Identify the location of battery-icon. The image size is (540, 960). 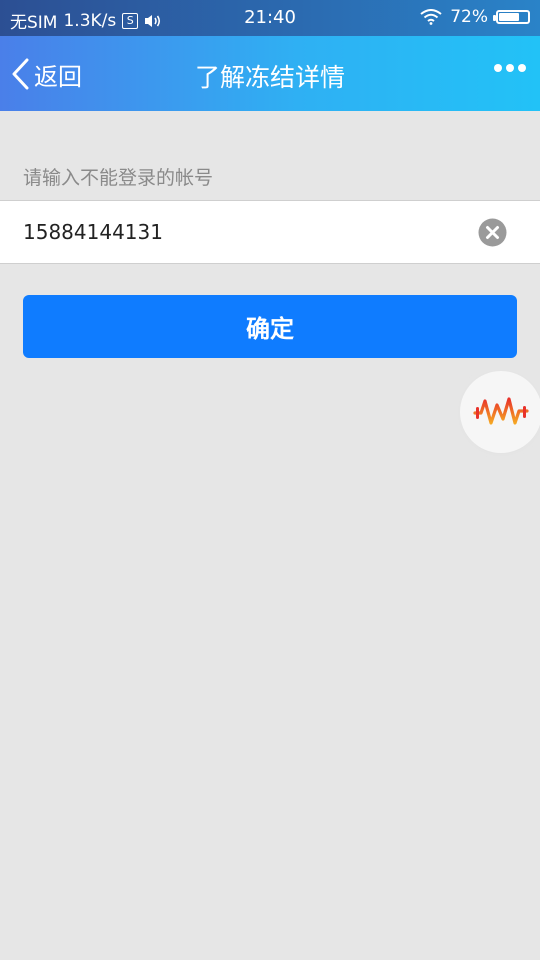
(511, 17).